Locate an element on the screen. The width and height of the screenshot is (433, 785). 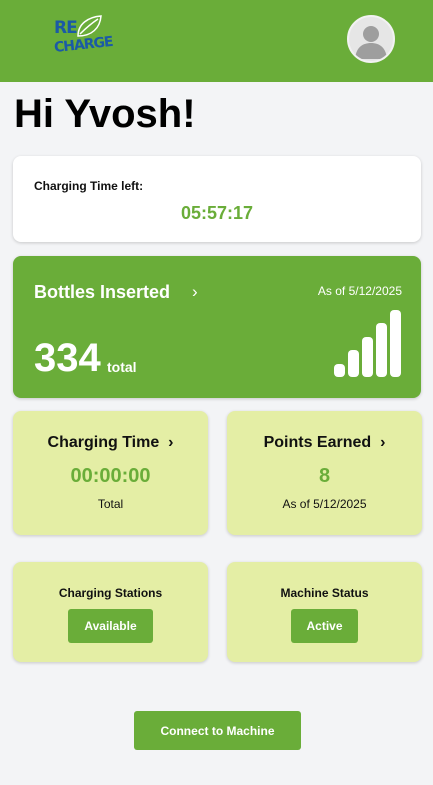
machine-status-title: Machine Status is located at coordinates (324, 593).